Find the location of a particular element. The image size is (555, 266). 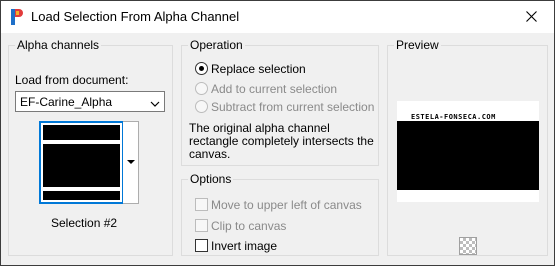

selection-thumbnail-image is located at coordinates (81, 162).